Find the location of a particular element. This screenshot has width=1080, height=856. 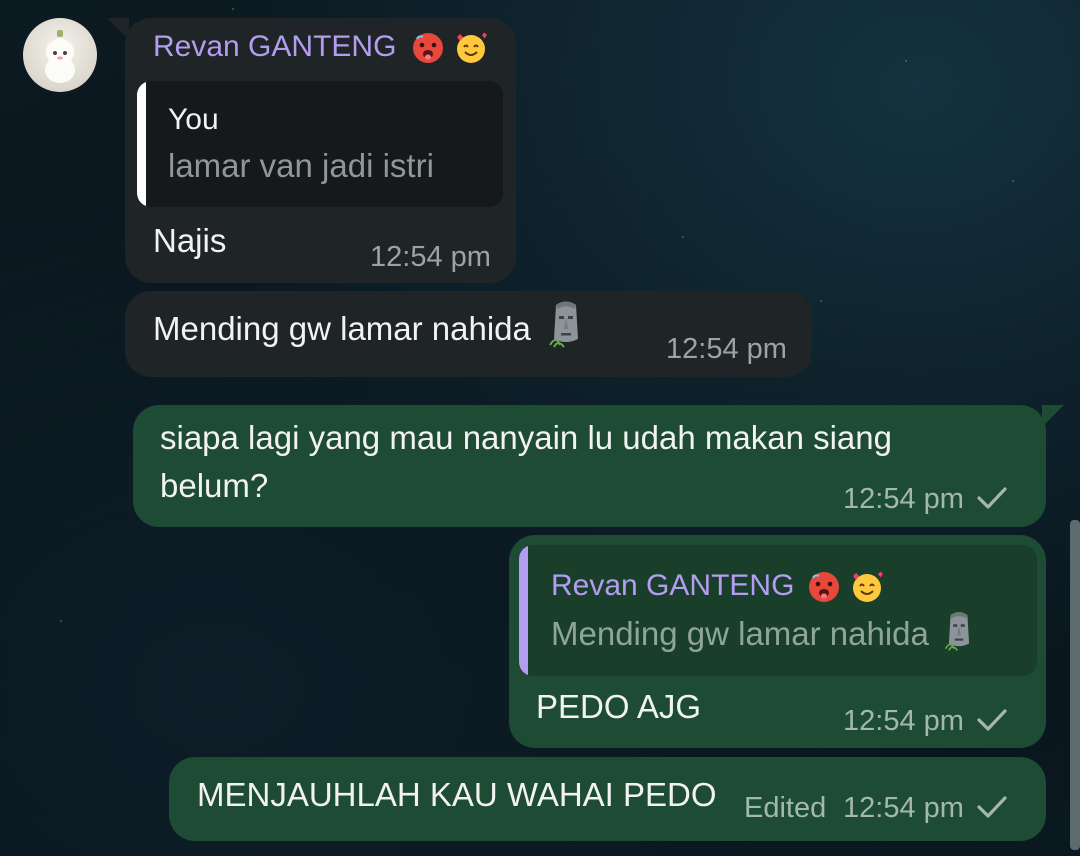

scrollbar is located at coordinates (1075, 685).